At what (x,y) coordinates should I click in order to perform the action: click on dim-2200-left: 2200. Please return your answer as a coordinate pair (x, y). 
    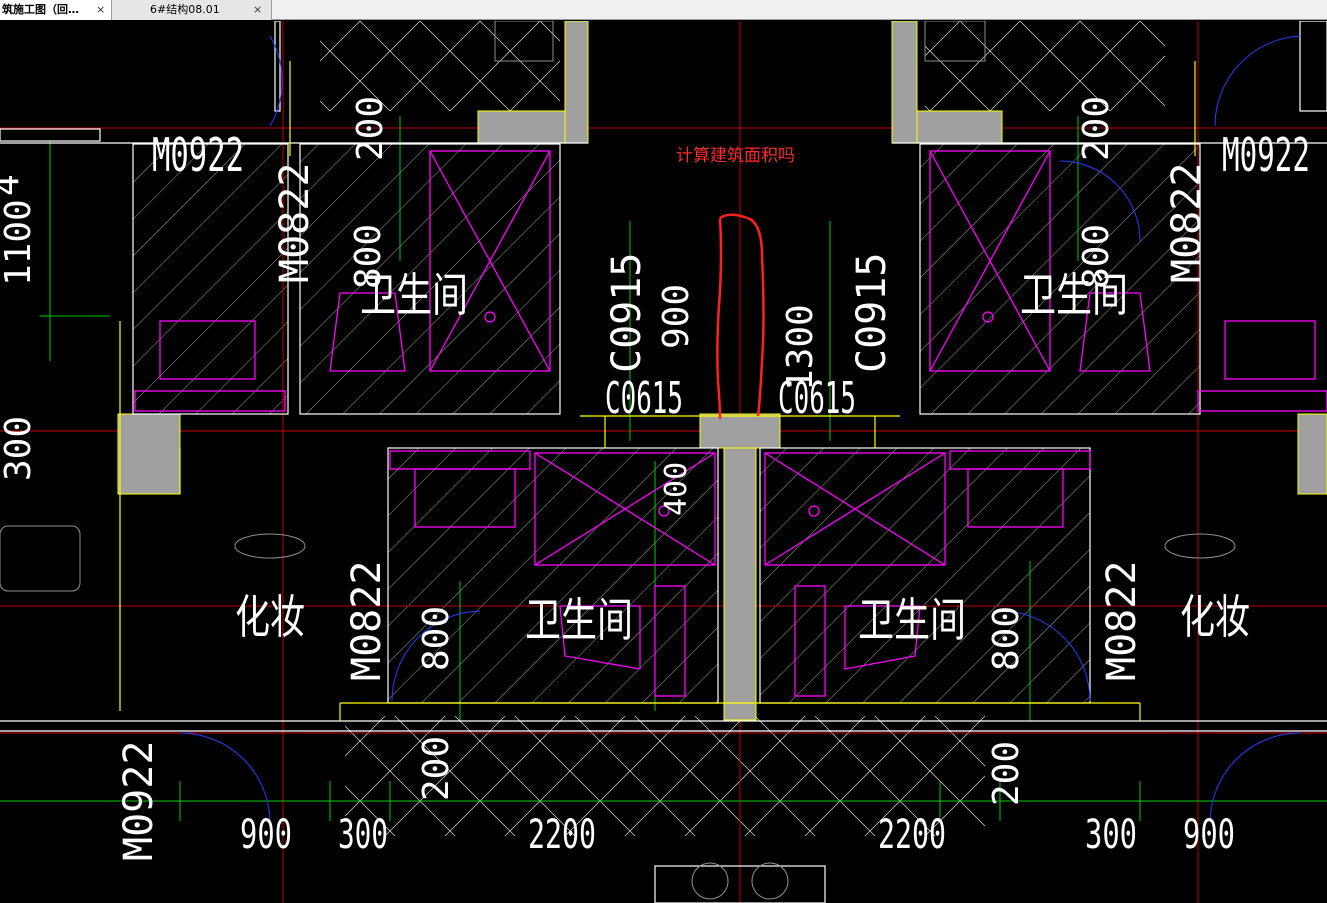
    Looking at the image, I should click on (562, 835).